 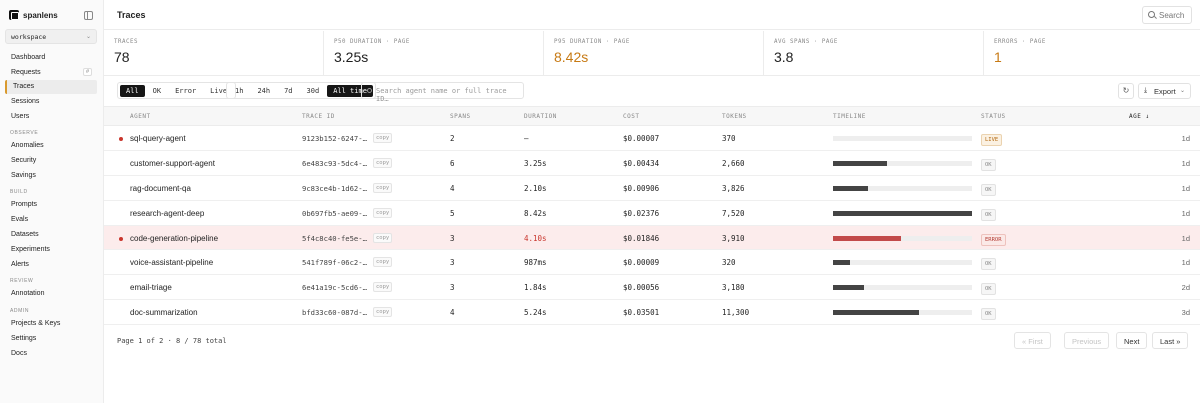 I want to click on range-7d: 7d, so click(x=288, y=91).